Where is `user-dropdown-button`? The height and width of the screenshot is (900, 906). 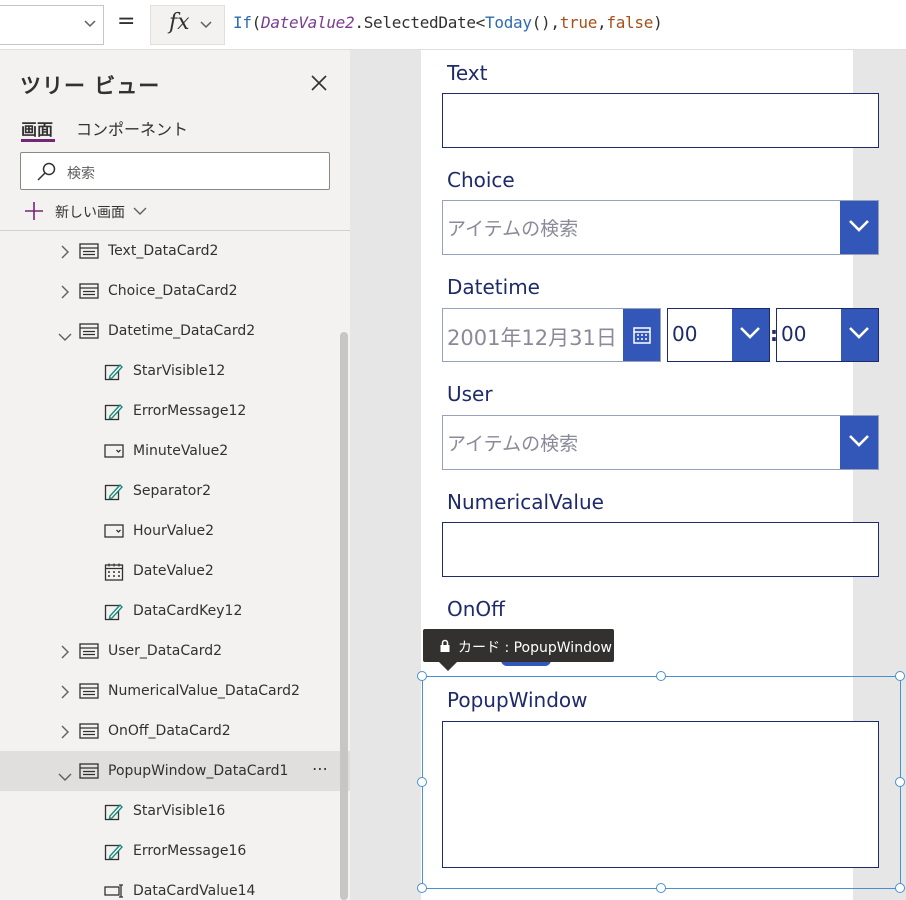
user-dropdown-button is located at coordinates (859, 442).